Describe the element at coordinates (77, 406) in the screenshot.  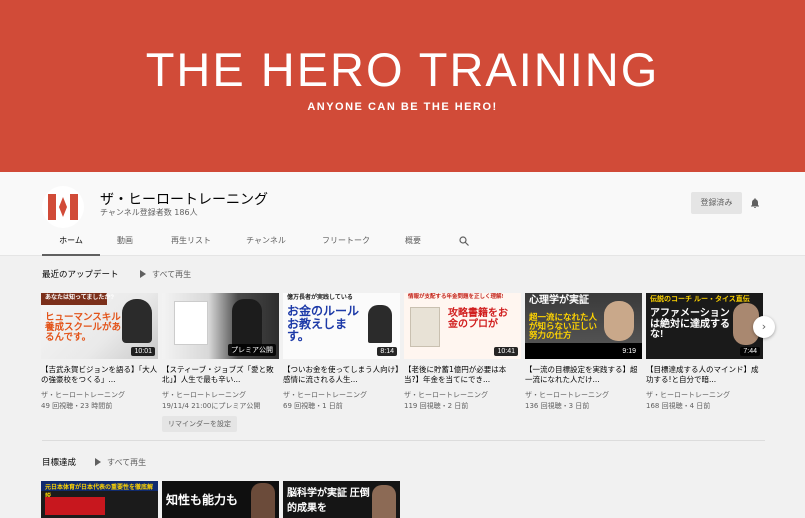
I see `video-meta: 49 回視聴・23 時間前` at that location.